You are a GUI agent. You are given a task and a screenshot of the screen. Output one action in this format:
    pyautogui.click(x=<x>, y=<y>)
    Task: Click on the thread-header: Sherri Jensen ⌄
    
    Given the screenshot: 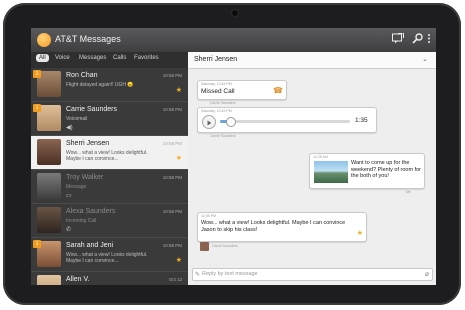 What is the action you would take?
    pyautogui.click(x=312, y=60)
    